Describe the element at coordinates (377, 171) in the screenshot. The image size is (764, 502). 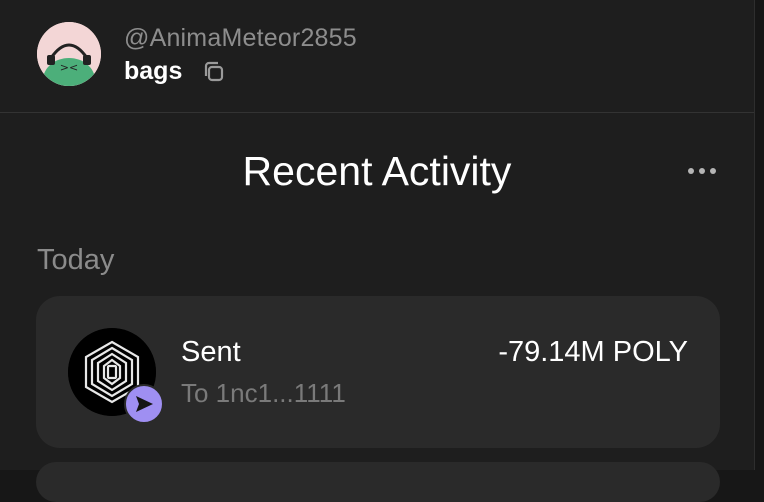
I see `page-title: Recent Activity` at that location.